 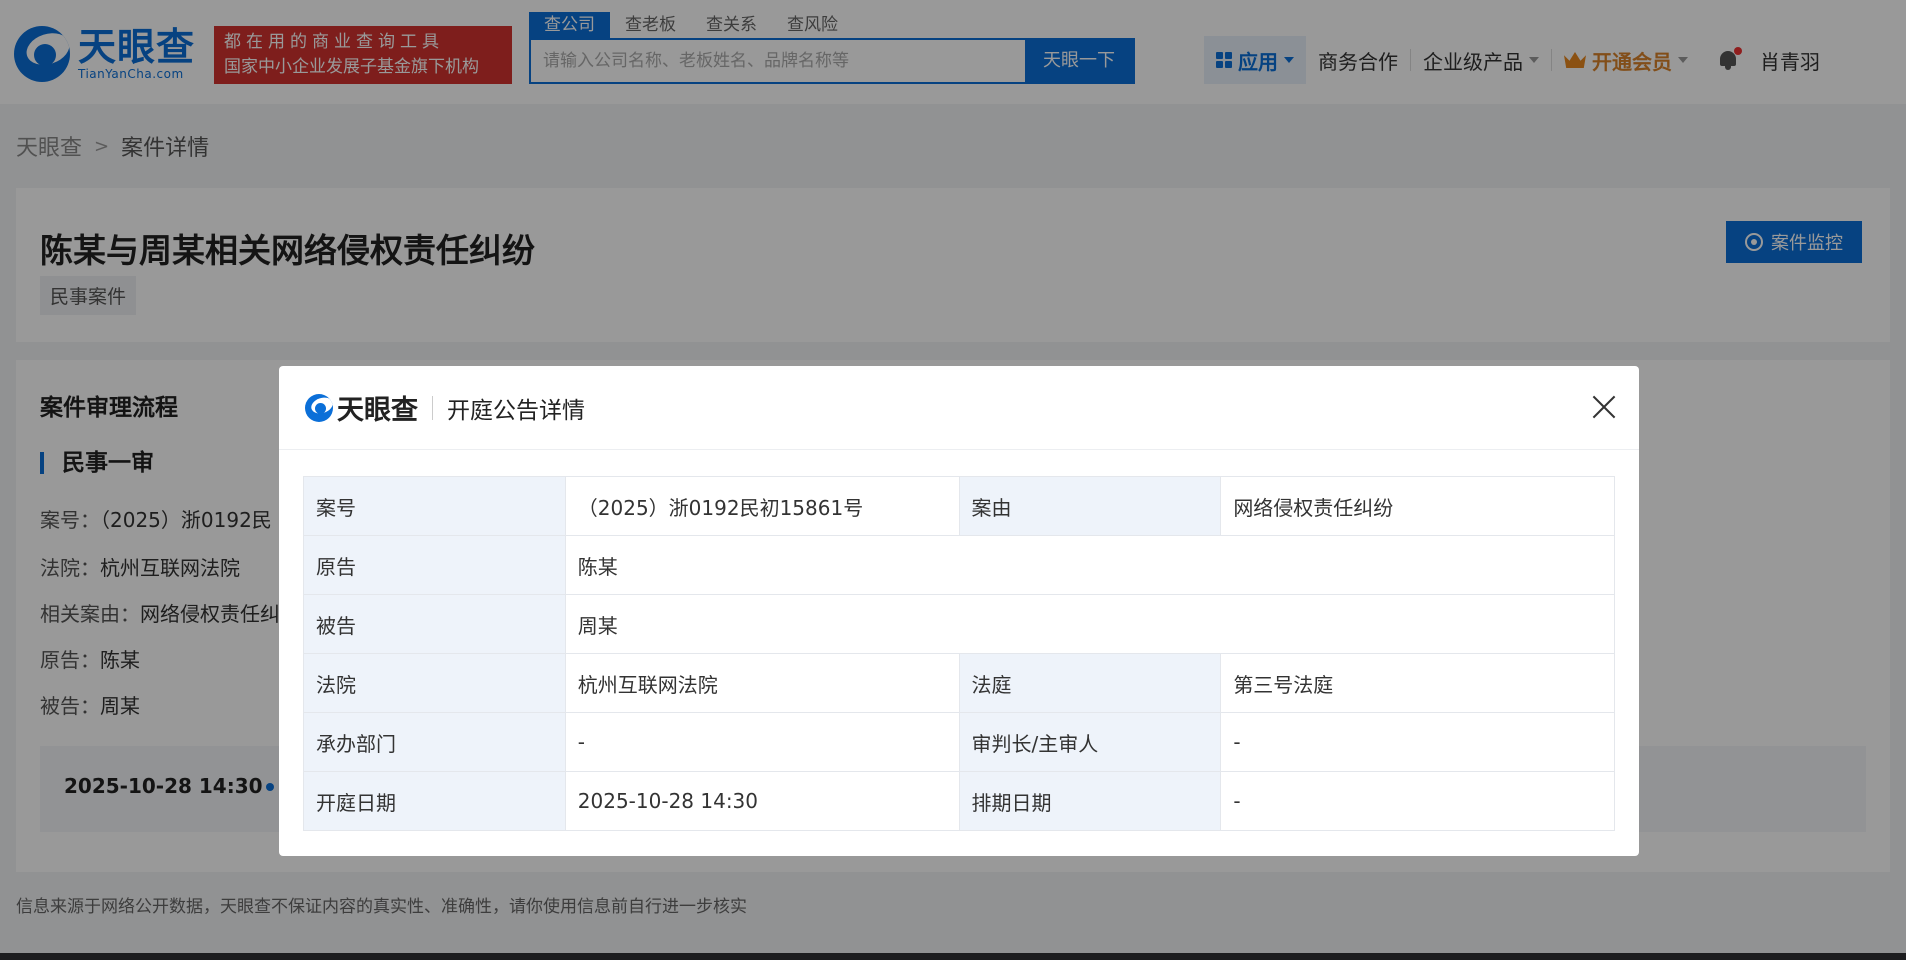 I want to click on table-row: 法院 杭州互联网法院 法庭 第三号法庭, so click(x=959, y=683).